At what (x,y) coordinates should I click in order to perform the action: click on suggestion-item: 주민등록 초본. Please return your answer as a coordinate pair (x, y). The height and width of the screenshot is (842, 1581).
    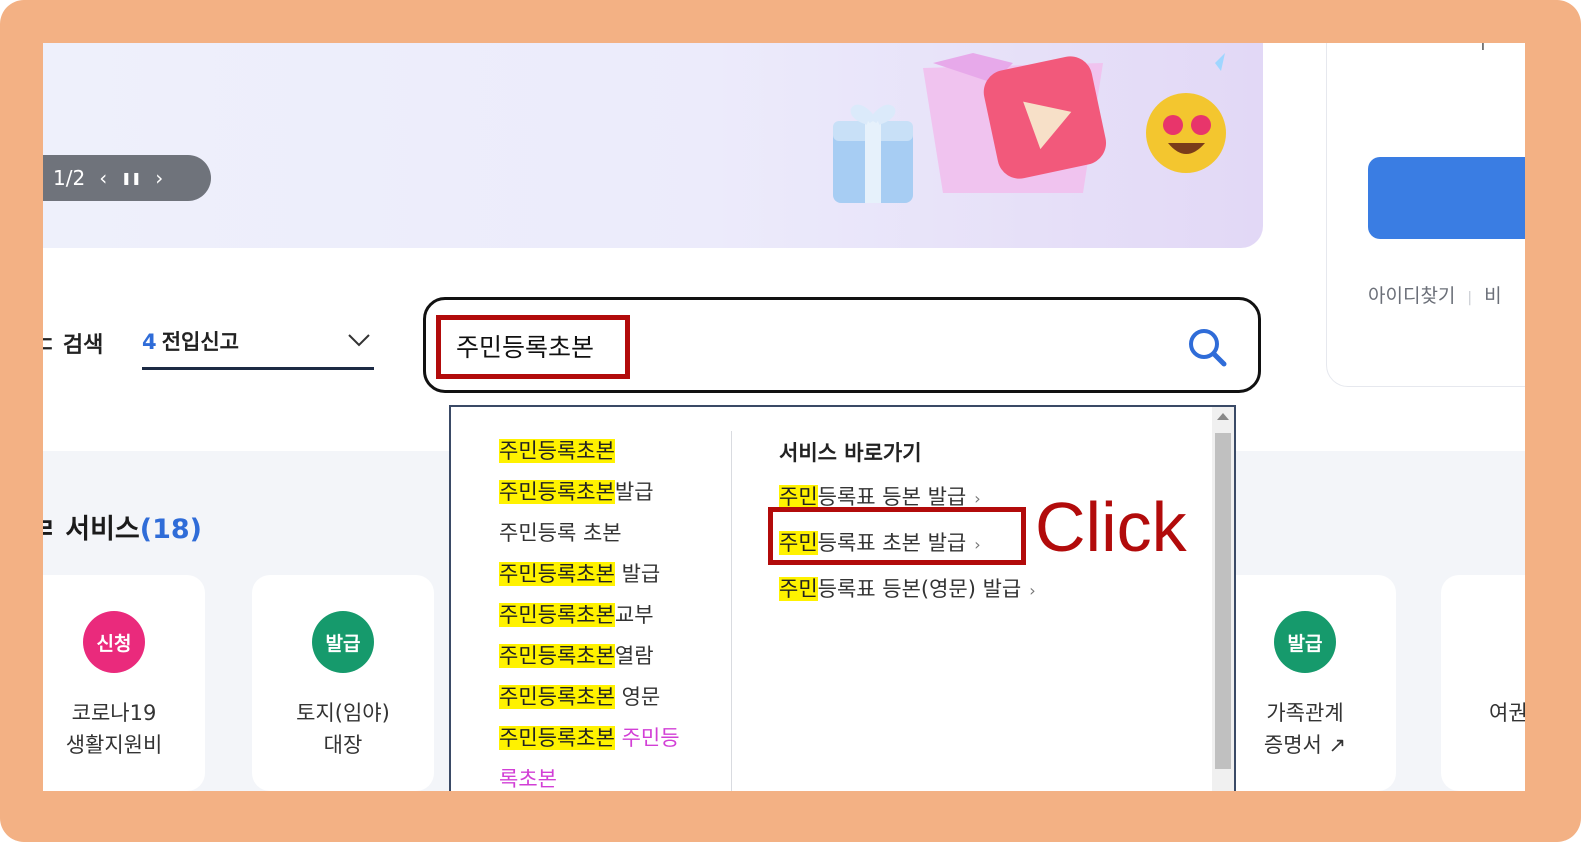
    Looking at the image, I should click on (615, 533).